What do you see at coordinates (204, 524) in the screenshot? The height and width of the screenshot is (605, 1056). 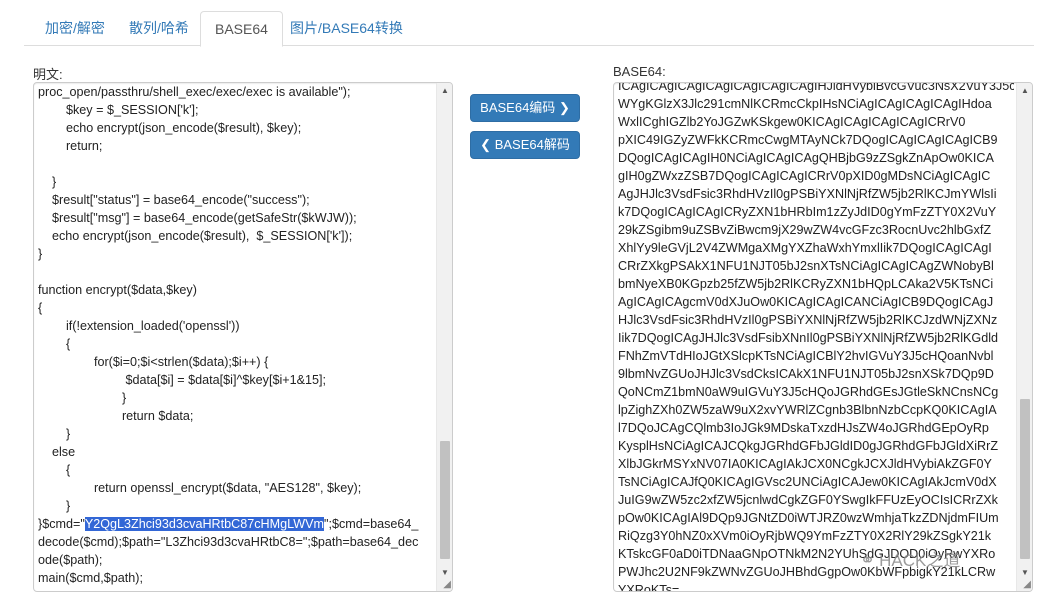 I see `plaintext-selection: Y2QgL3Zhci93d3cvaHRtbC87cHMgLWVm` at bounding box center [204, 524].